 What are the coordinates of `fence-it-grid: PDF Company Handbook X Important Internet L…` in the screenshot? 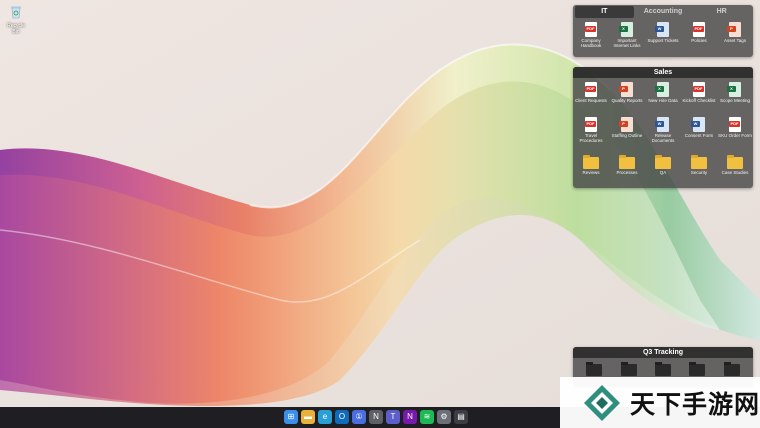 It's located at (663, 37).